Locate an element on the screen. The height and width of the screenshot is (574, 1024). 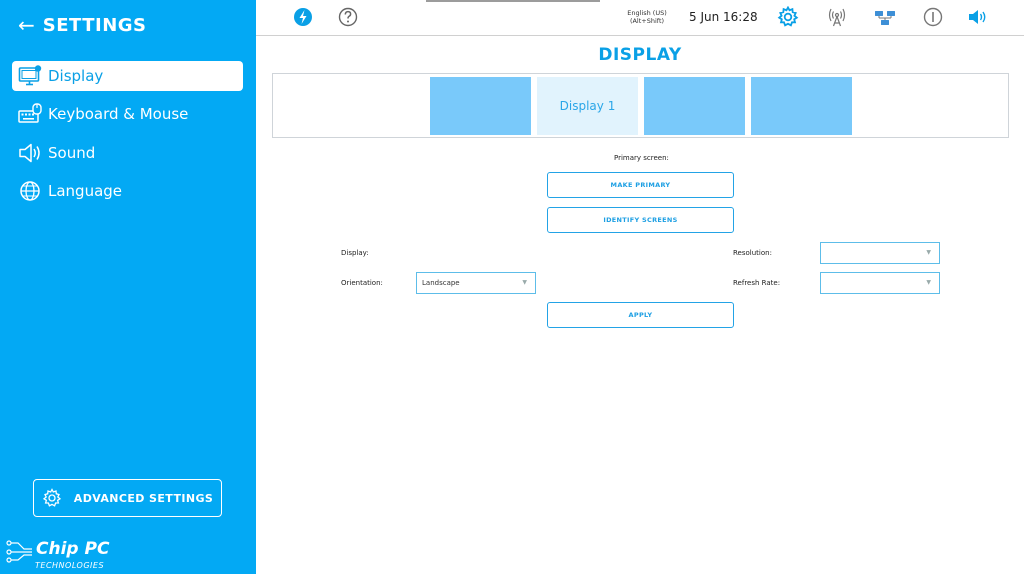
speaker-icon is located at coordinates (30, 153).